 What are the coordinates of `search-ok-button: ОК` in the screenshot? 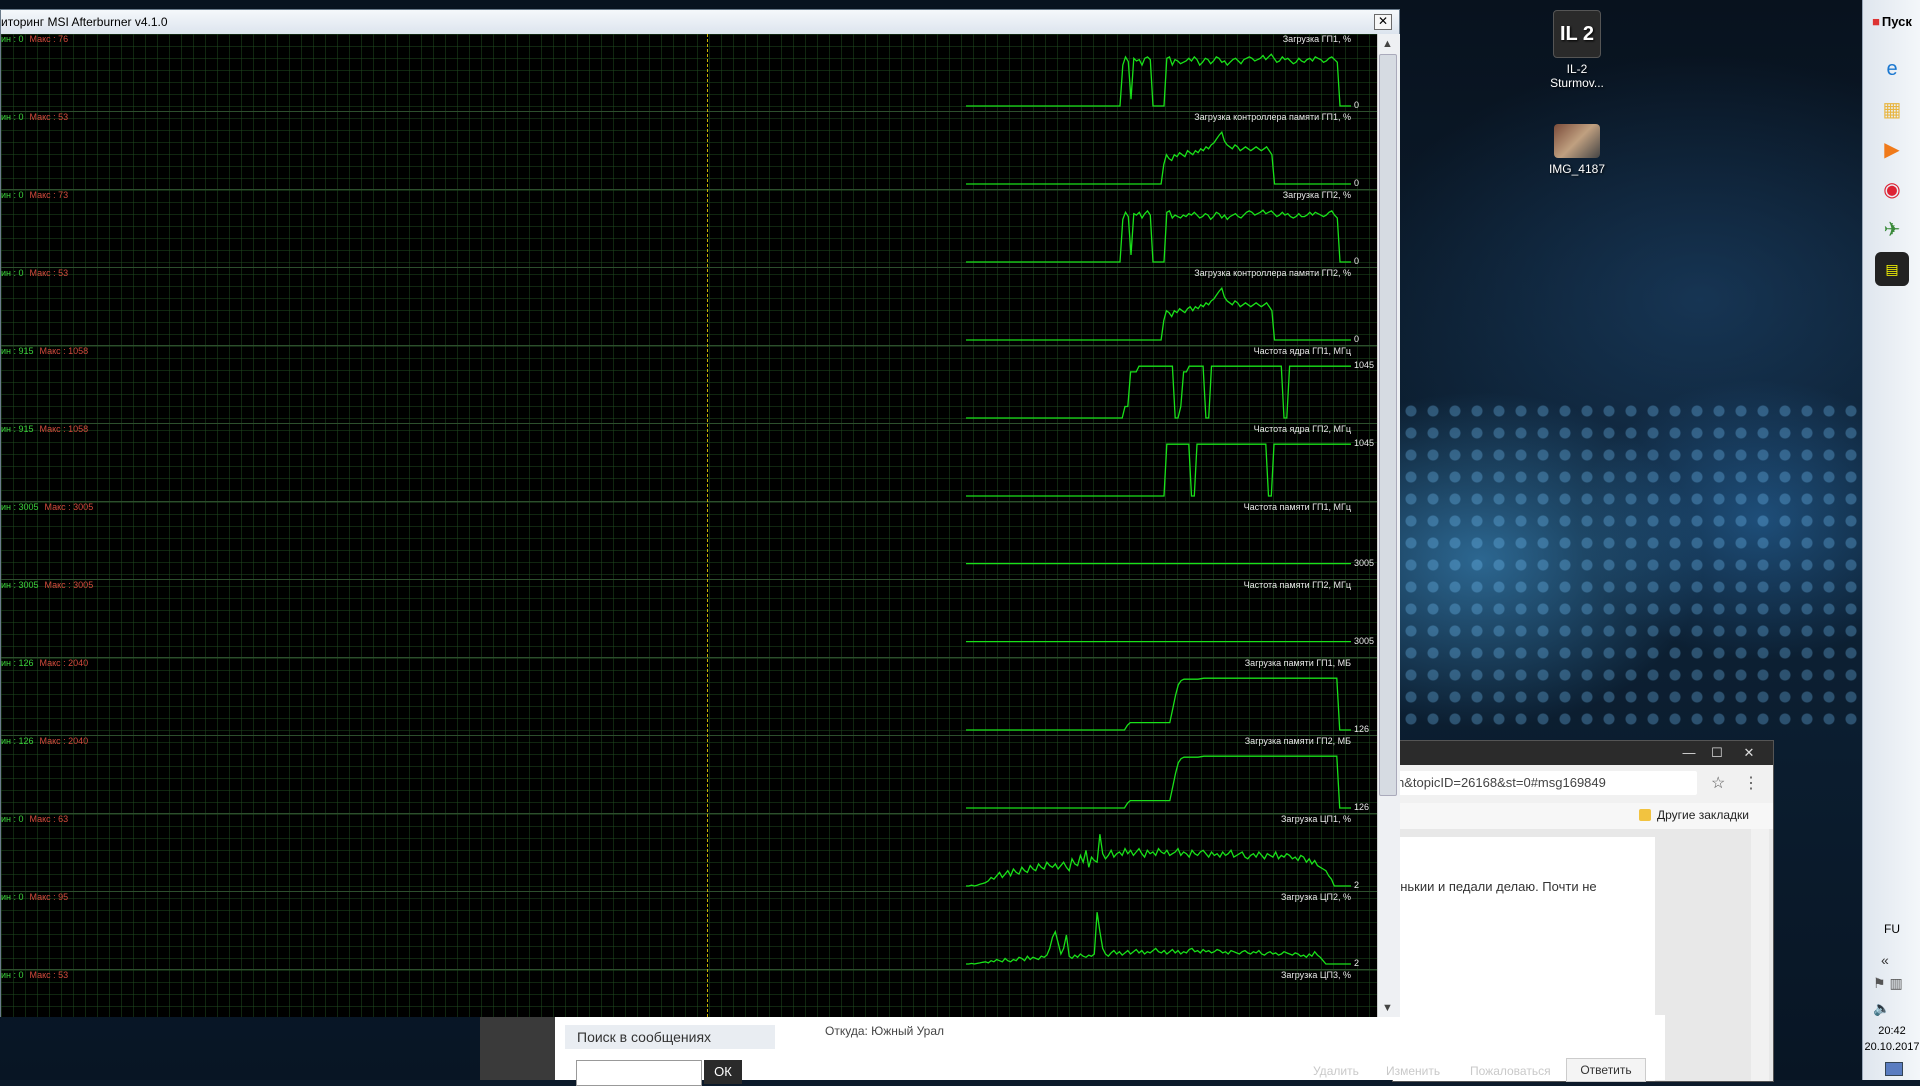 It's located at (723, 1072).